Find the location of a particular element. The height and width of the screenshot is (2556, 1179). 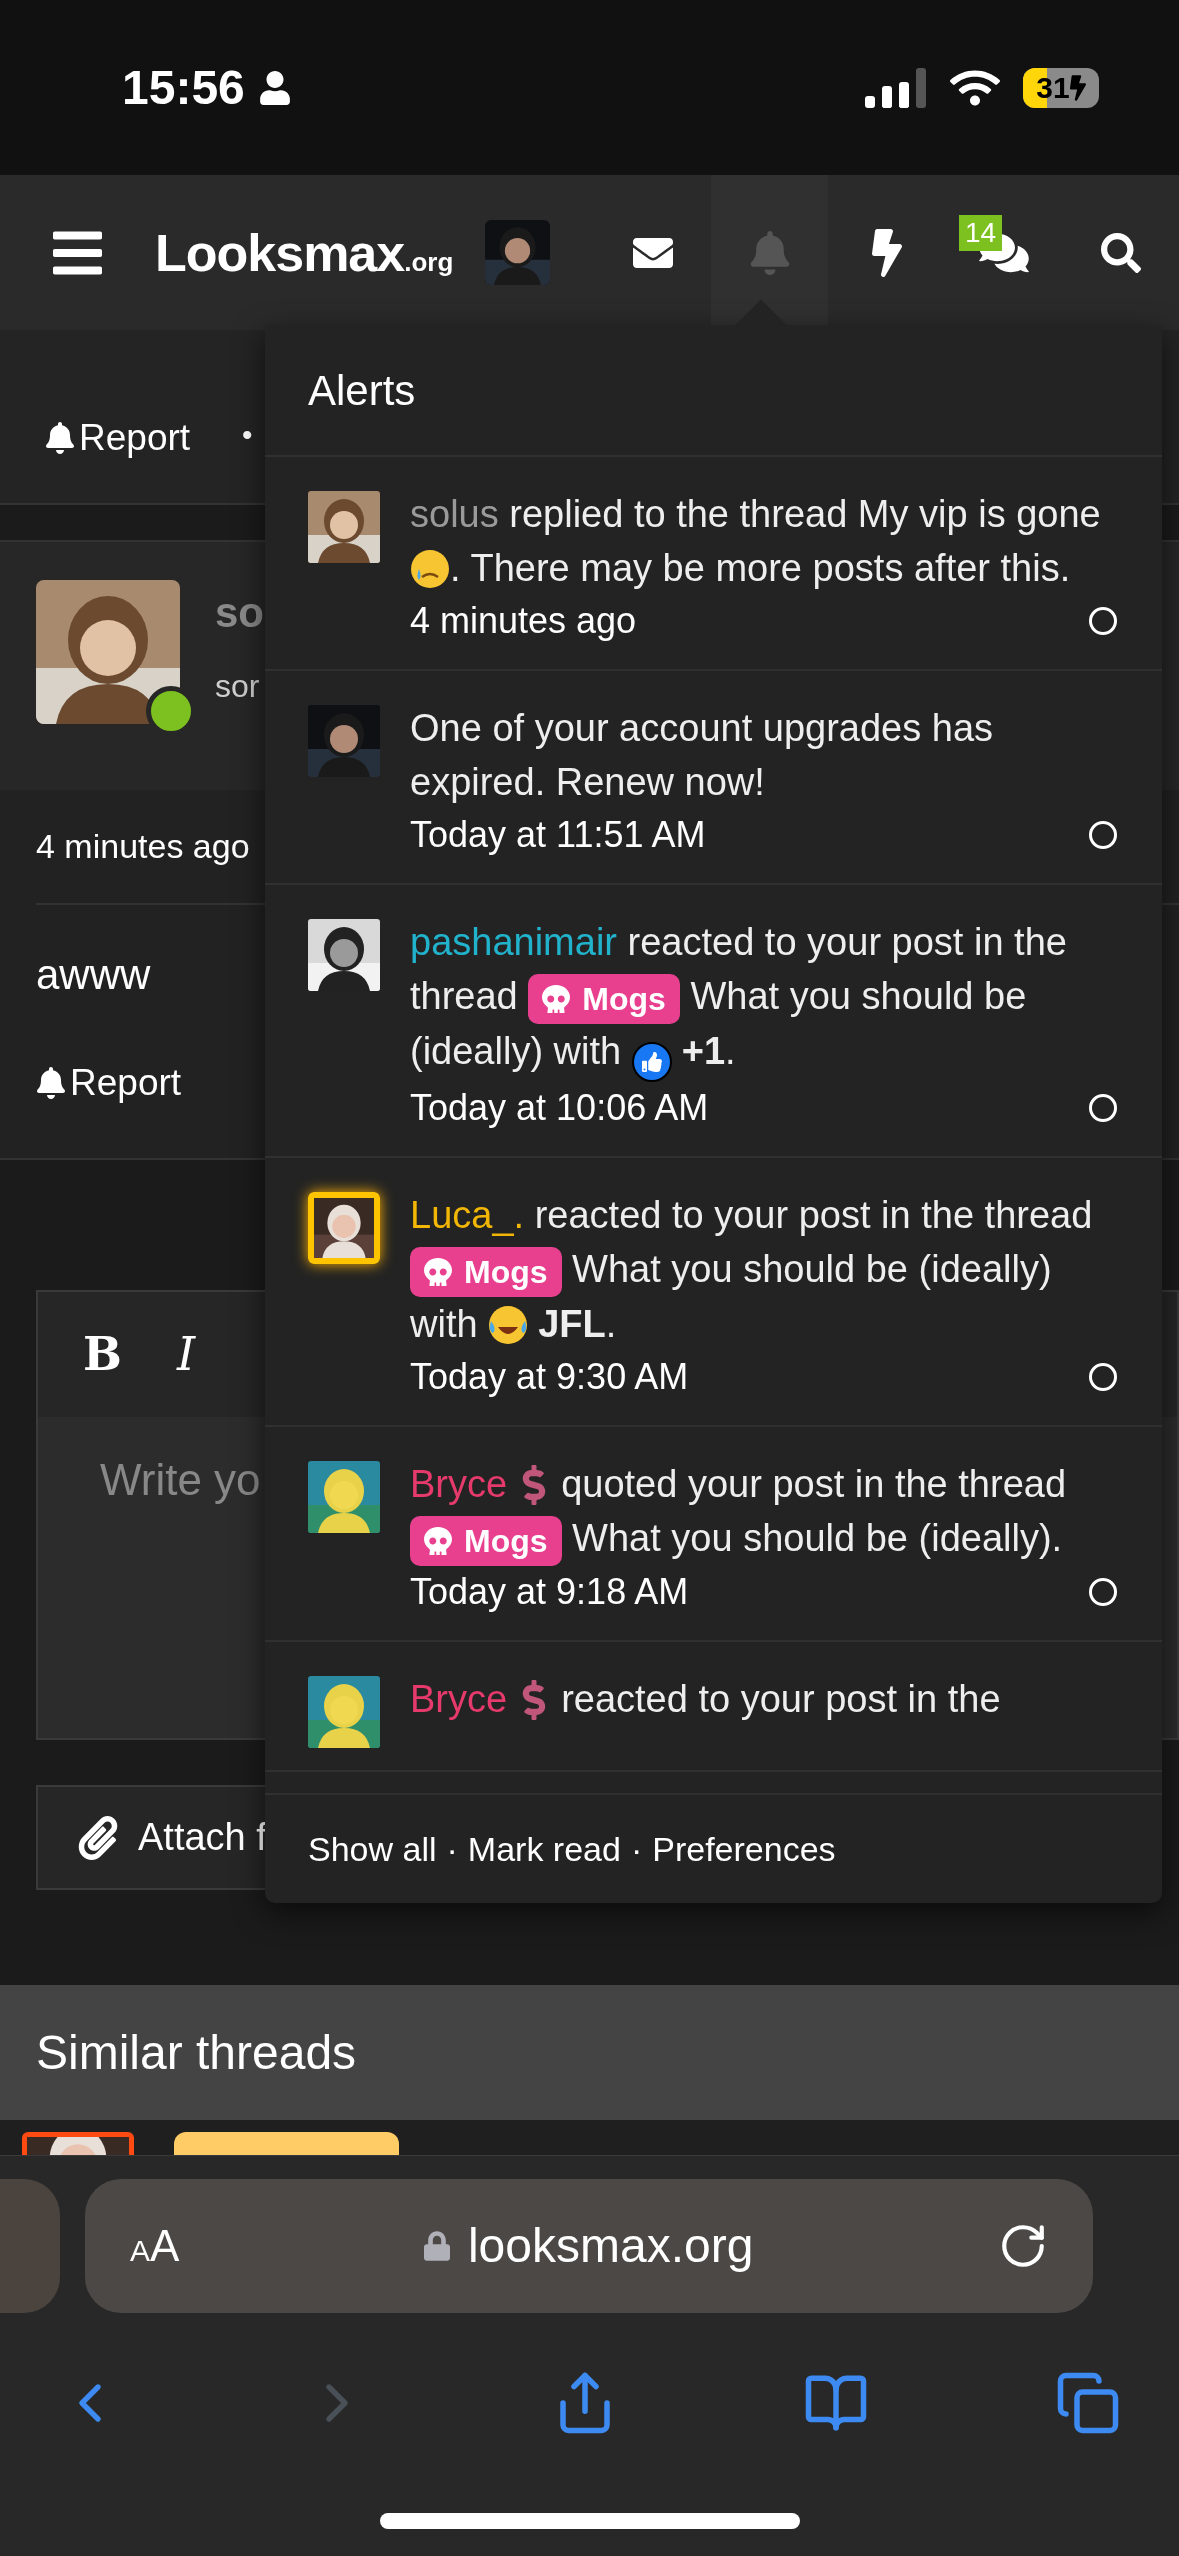

signal-icon is located at coordinates (896, 87).